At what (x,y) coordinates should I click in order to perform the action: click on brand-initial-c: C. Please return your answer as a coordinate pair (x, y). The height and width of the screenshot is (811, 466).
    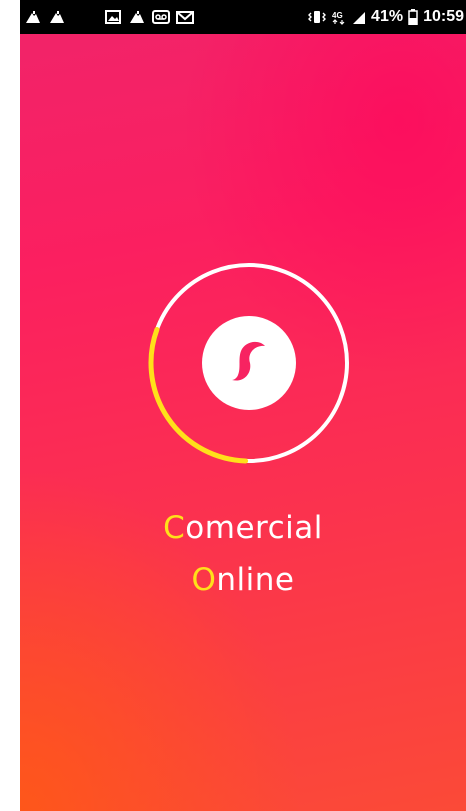
    Looking at the image, I should click on (174, 528).